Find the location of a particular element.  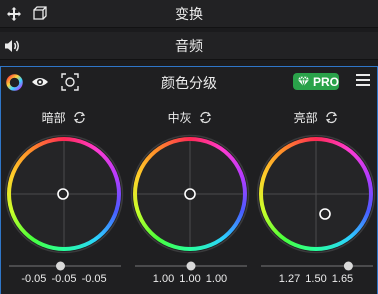

audio-title: 音频 is located at coordinates (189, 47).